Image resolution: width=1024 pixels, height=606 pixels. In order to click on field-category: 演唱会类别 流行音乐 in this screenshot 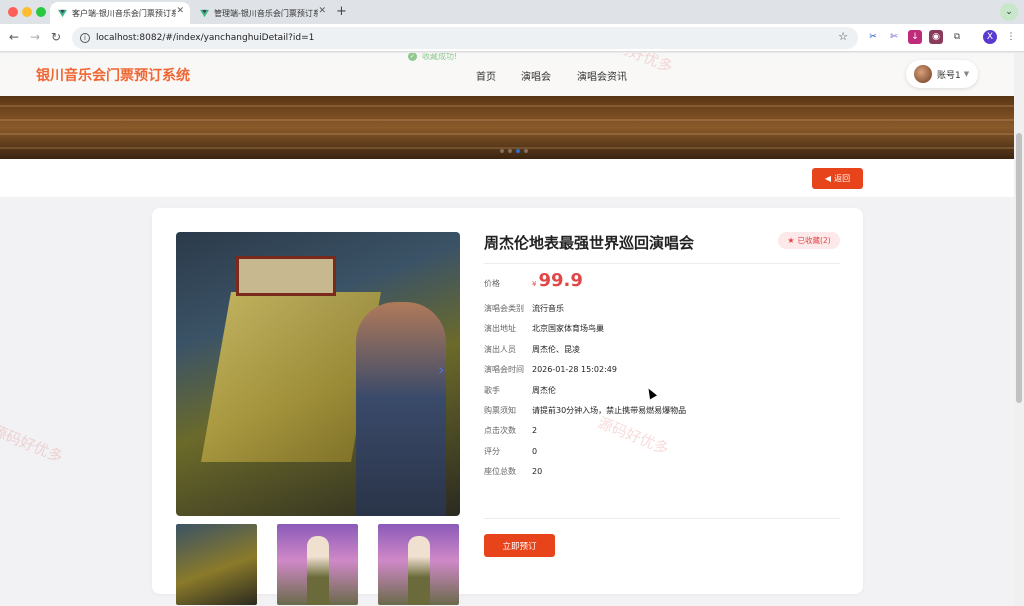, I will do `click(524, 308)`.